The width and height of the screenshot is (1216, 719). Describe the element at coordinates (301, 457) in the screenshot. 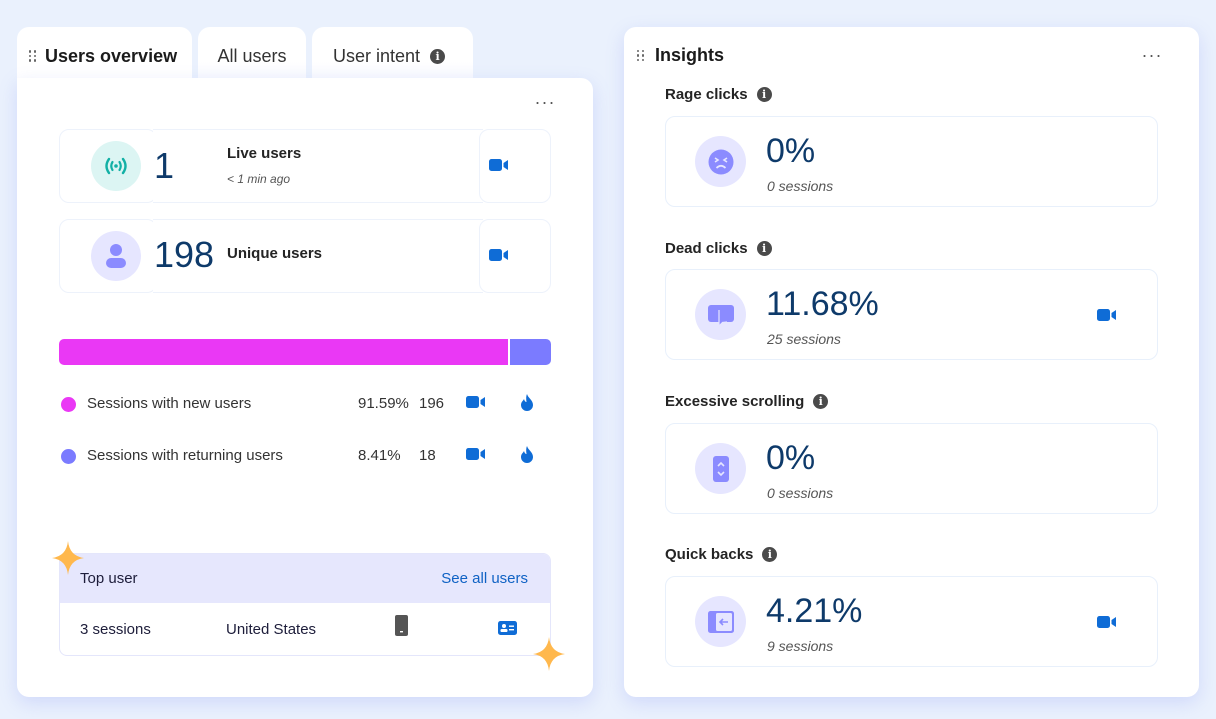

I see `legend-row-returning-users: Sessions with returning users 8.41% 18` at that location.